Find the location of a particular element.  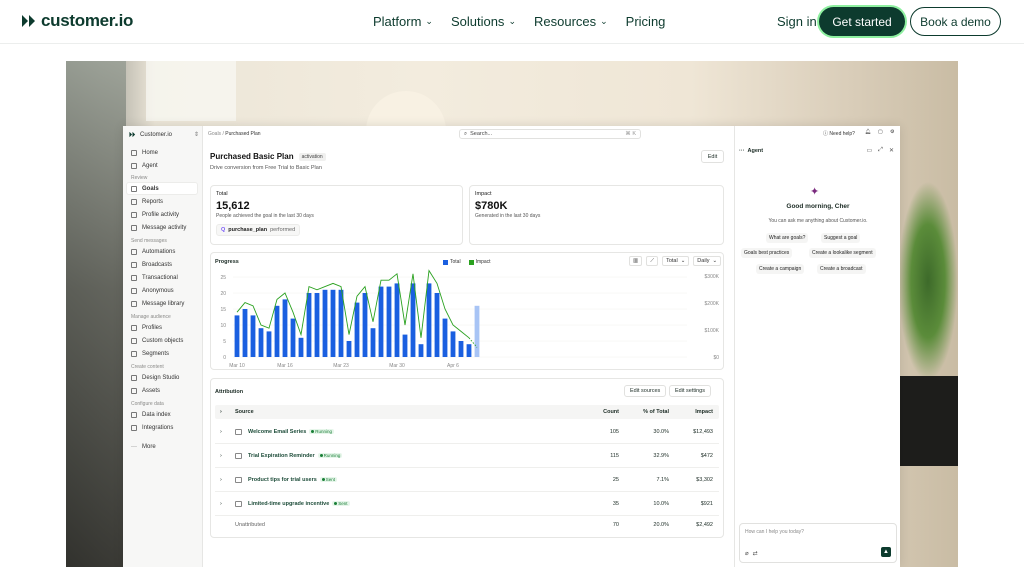

expand-icon: ⤢ is located at coordinates (880, 150).